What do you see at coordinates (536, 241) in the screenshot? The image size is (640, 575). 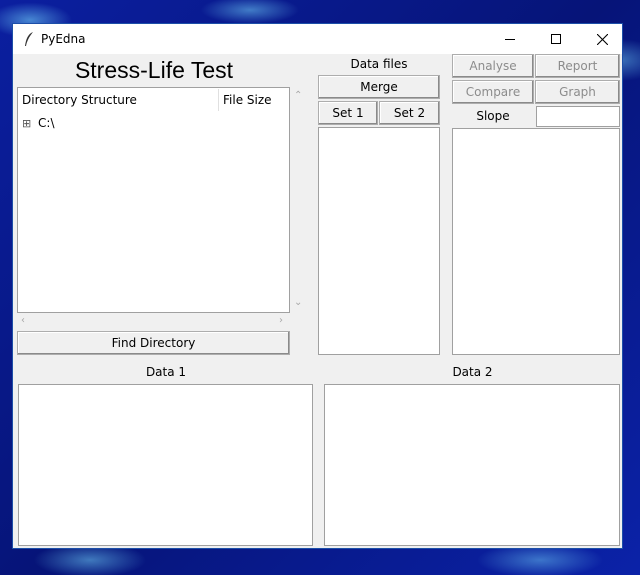 I see `results-list` at bounding box center [536, 241].